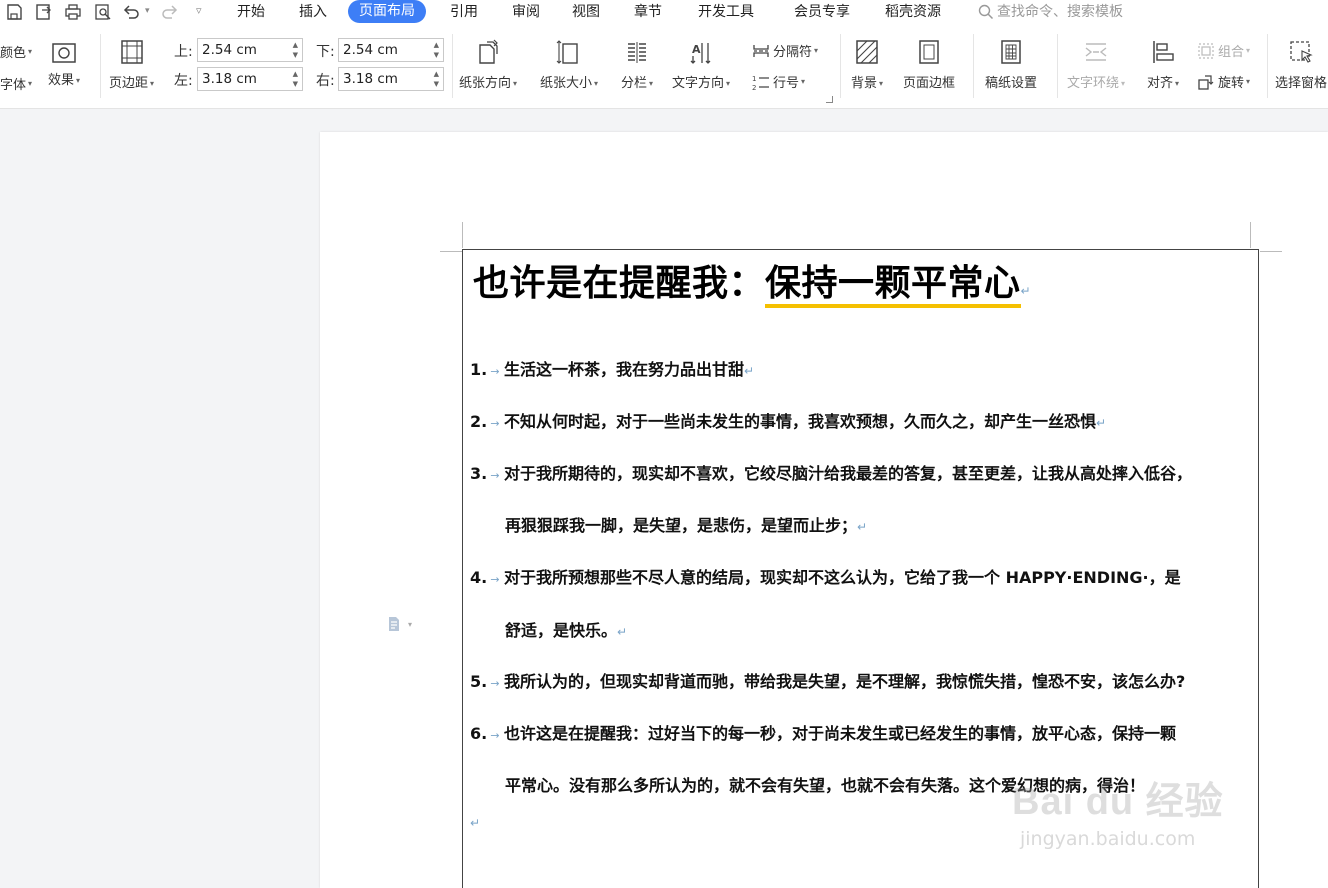 This screenshot has width=1328, height=888. I want to click on background-icon, so click(867, 52).